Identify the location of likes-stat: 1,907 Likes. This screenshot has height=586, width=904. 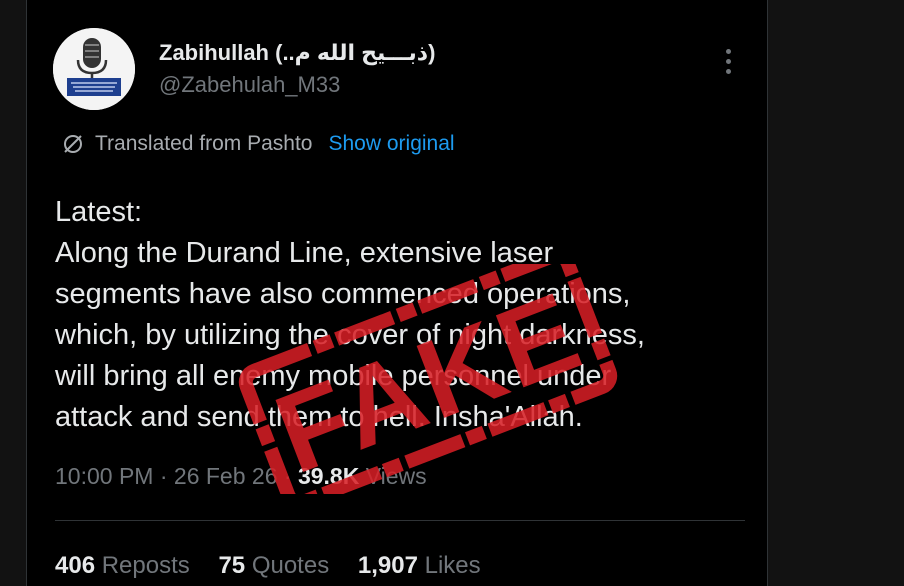
(419, 565).